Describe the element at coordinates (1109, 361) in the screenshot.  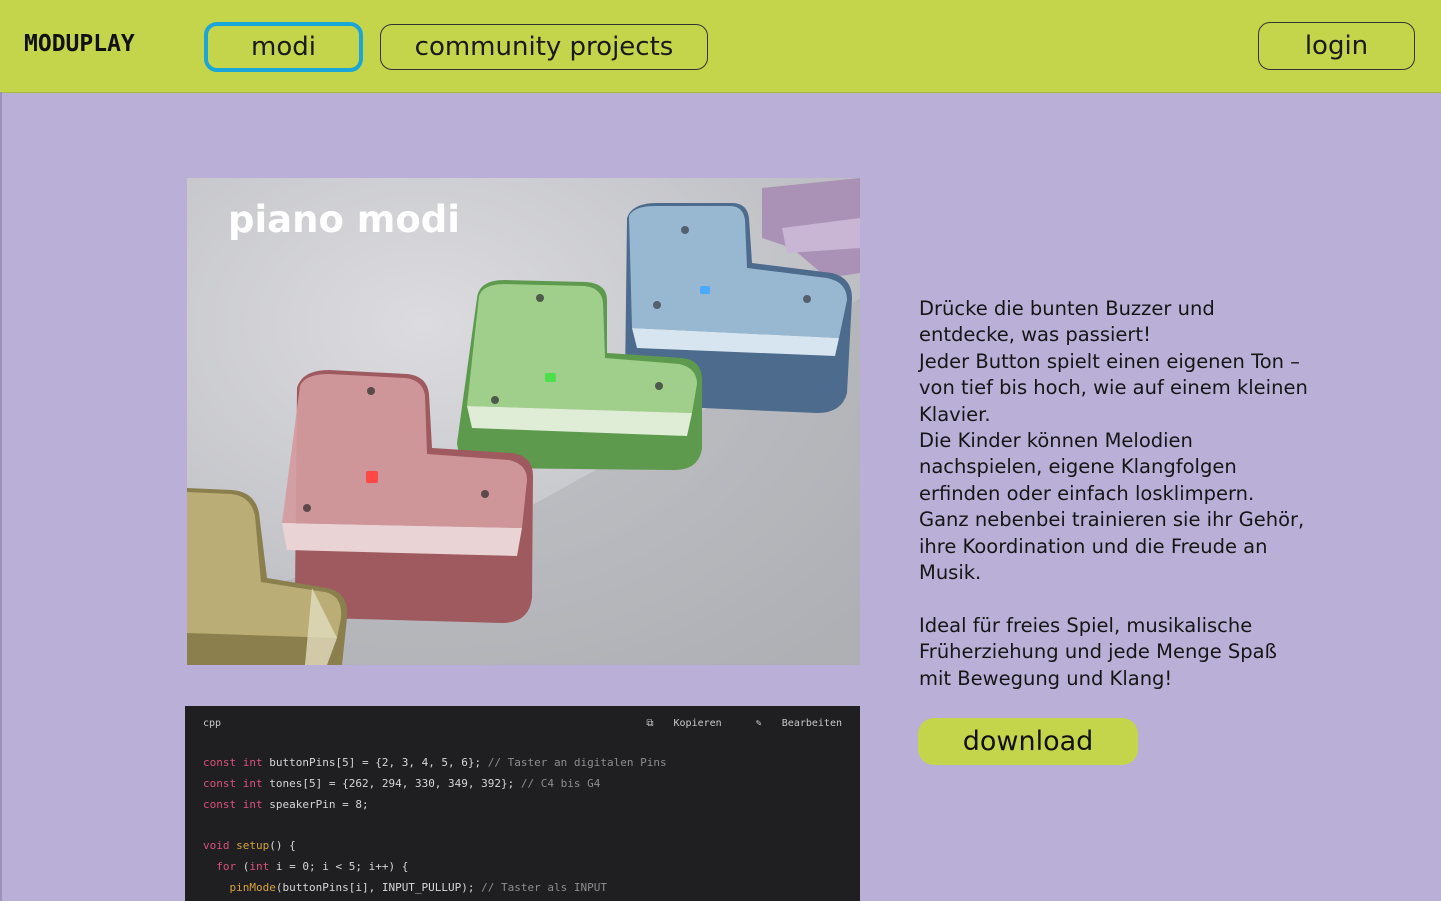
I see `description-line: Jeder Button spielt einen eigenen Ton –` at that location.